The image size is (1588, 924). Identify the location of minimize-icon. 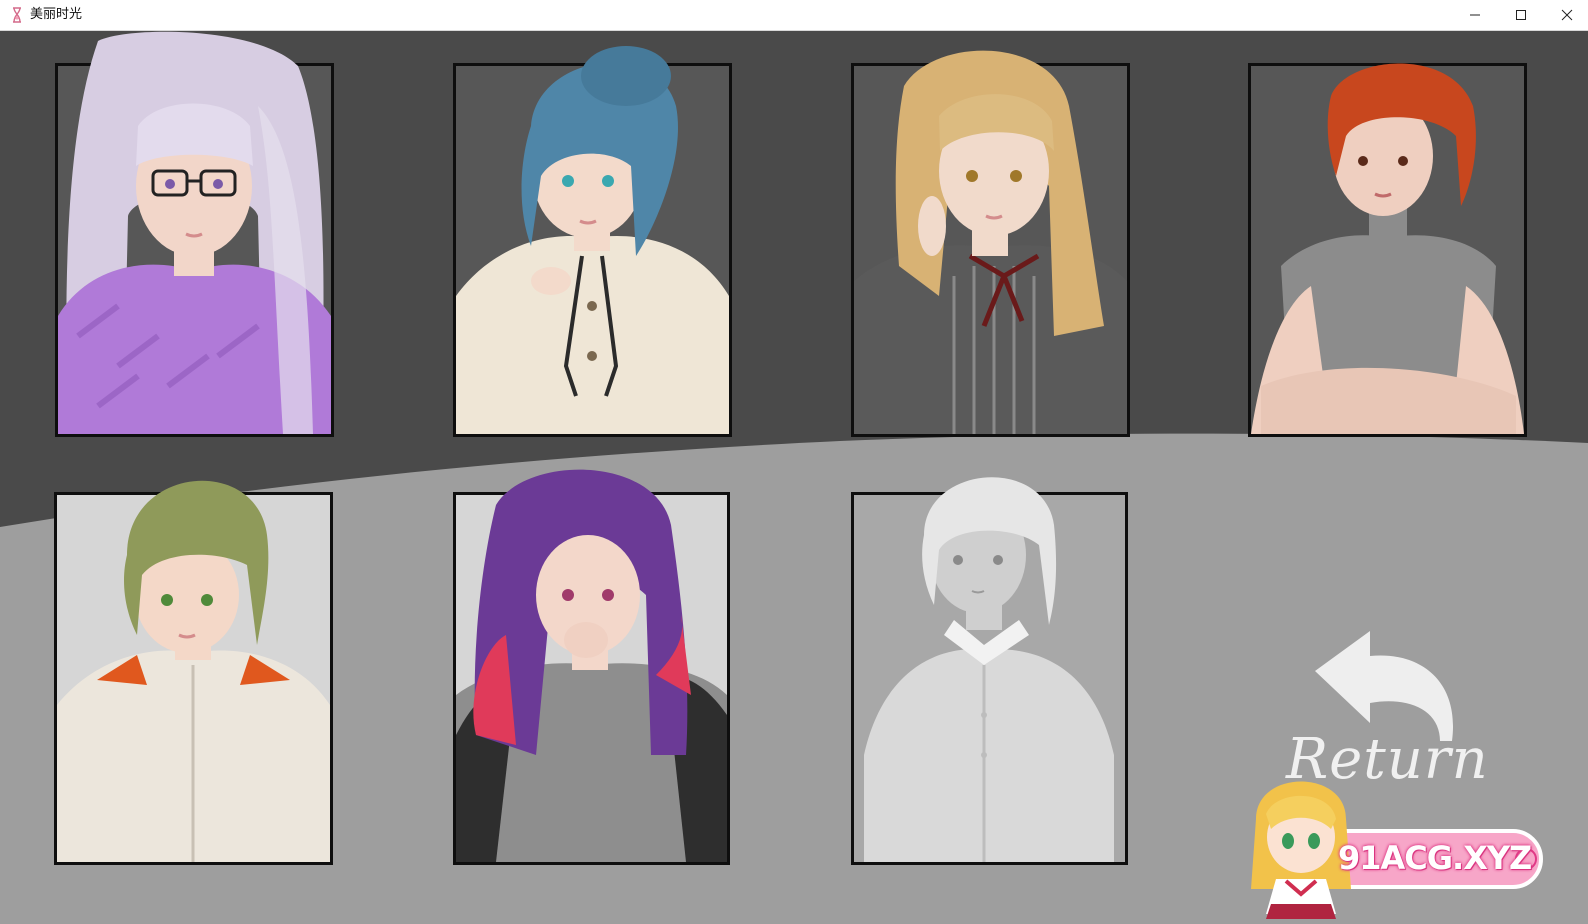
(1475, 15).